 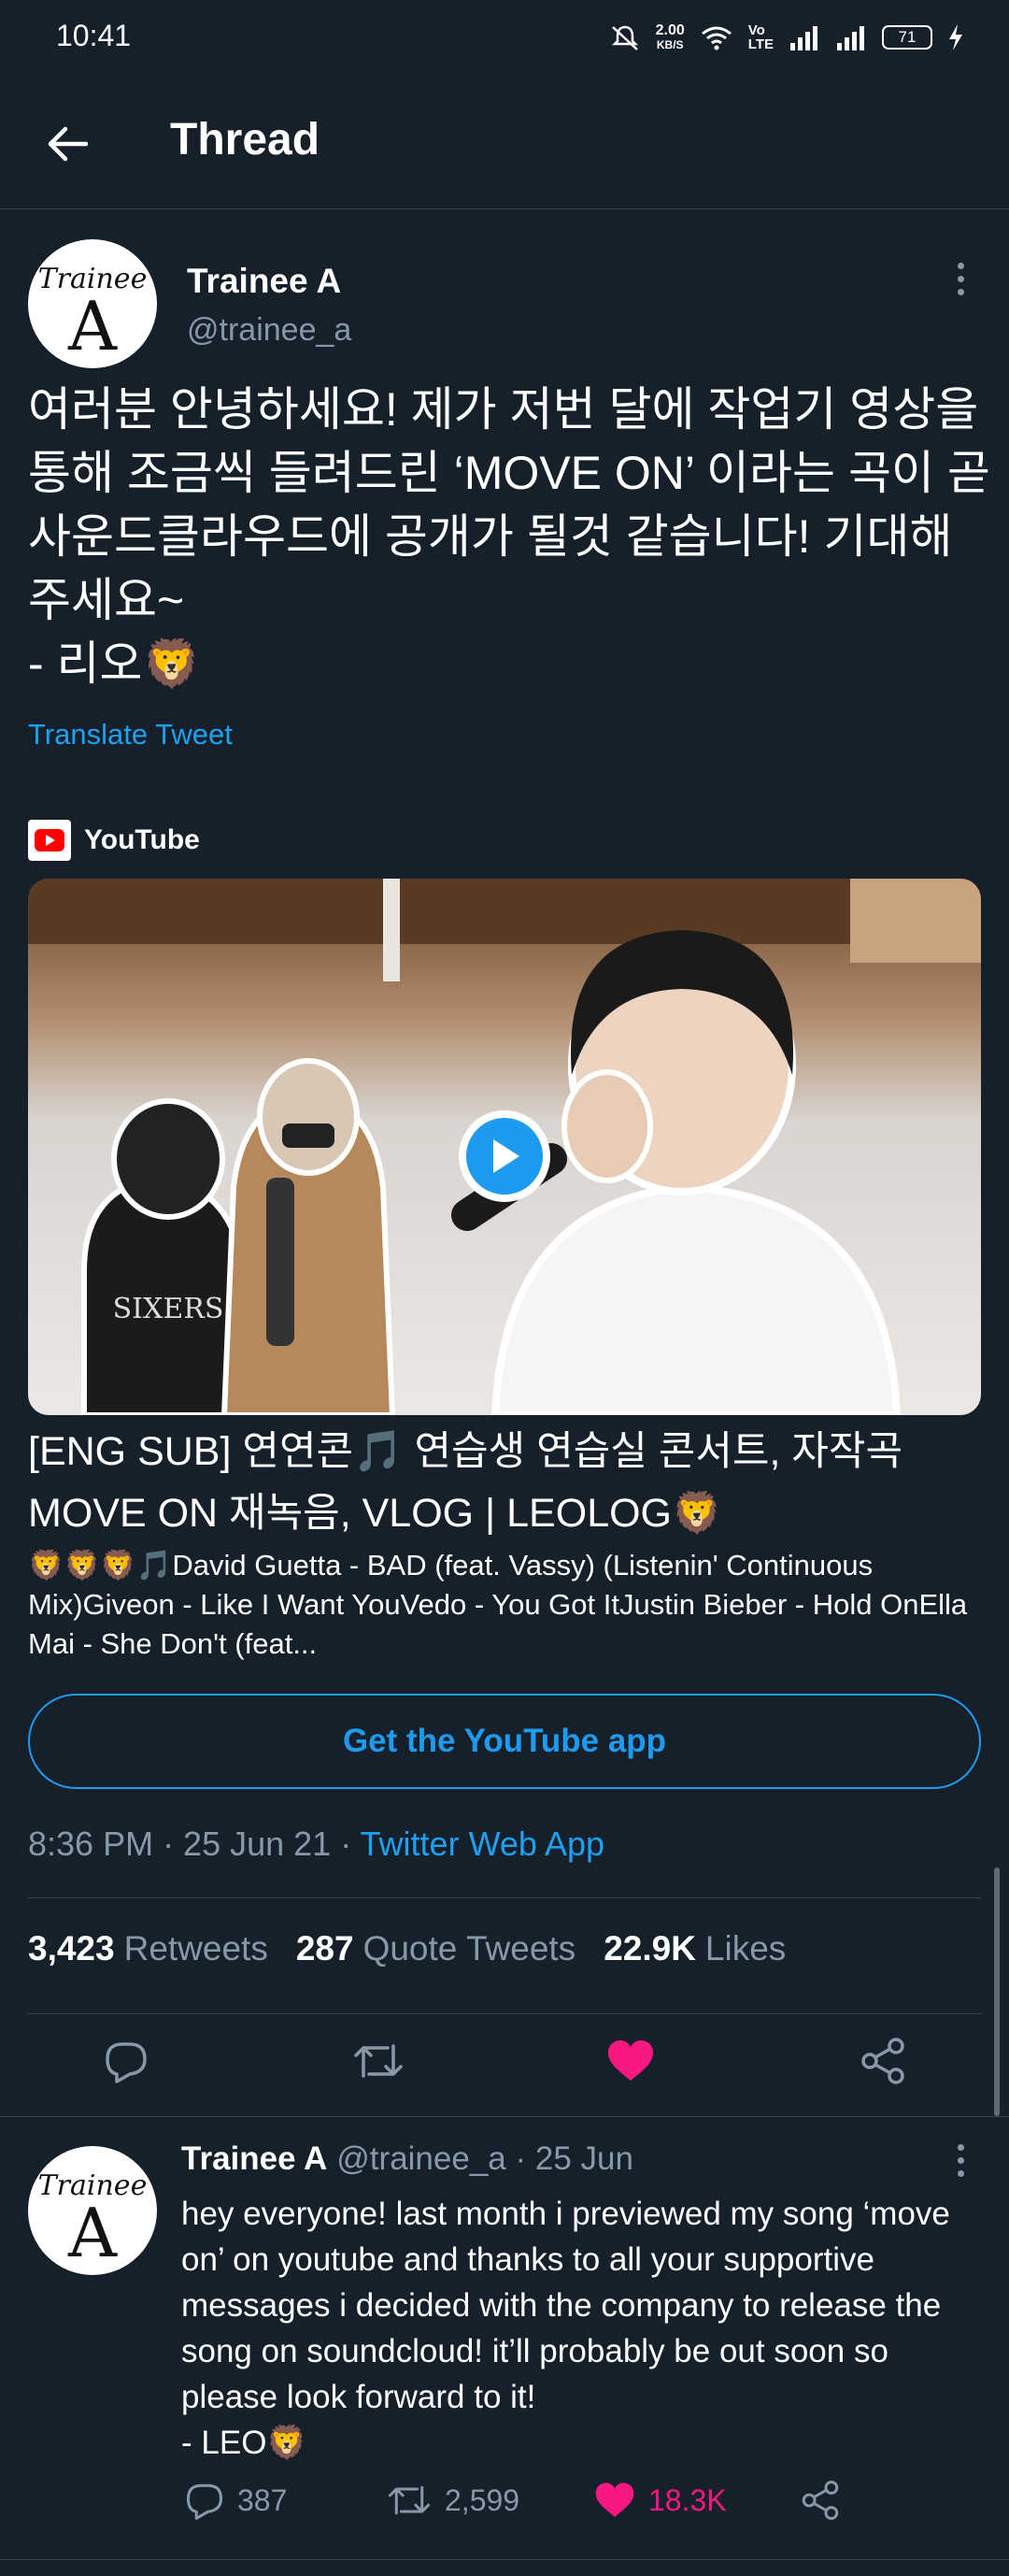 I want to click on reply-avatar: Trainee A, so click(x=92, y=2210).